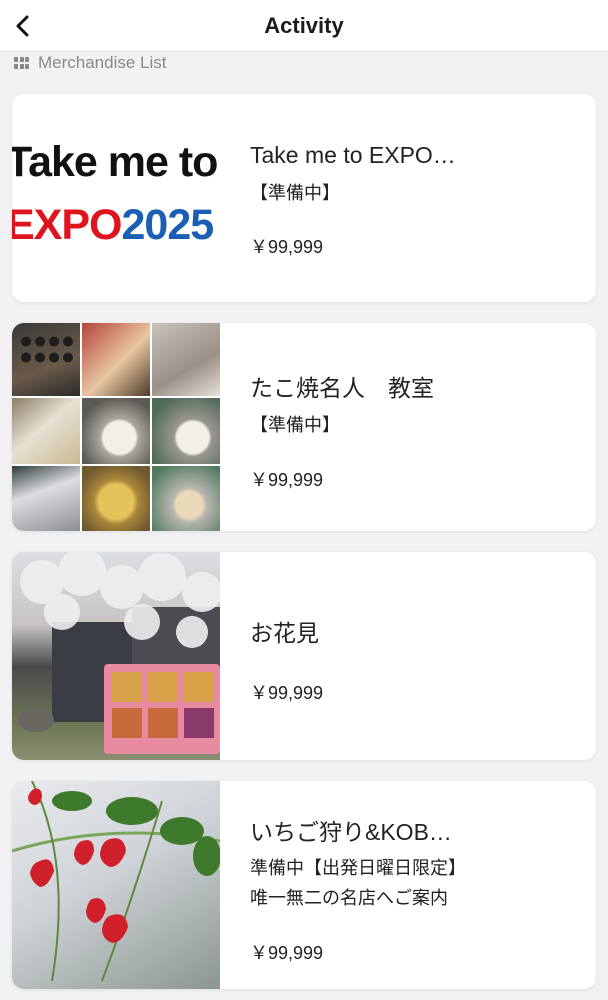 This screenshot has width=608, height=1000. What do you see at coordinates (116, 198) in the screenshot?
I see `product-thumbnail: Take me to EXPO2025` at bounding box center [116, 198].